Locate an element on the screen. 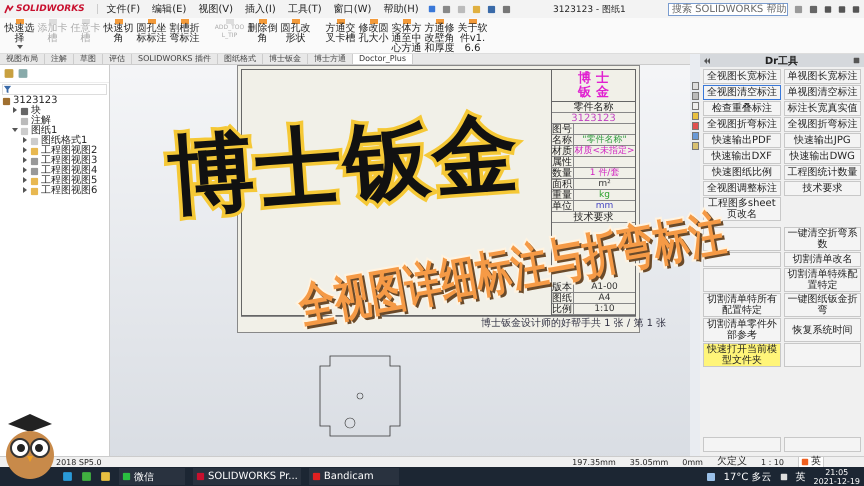  tree-item: 图纸1 is located at coordinates (44, 131).